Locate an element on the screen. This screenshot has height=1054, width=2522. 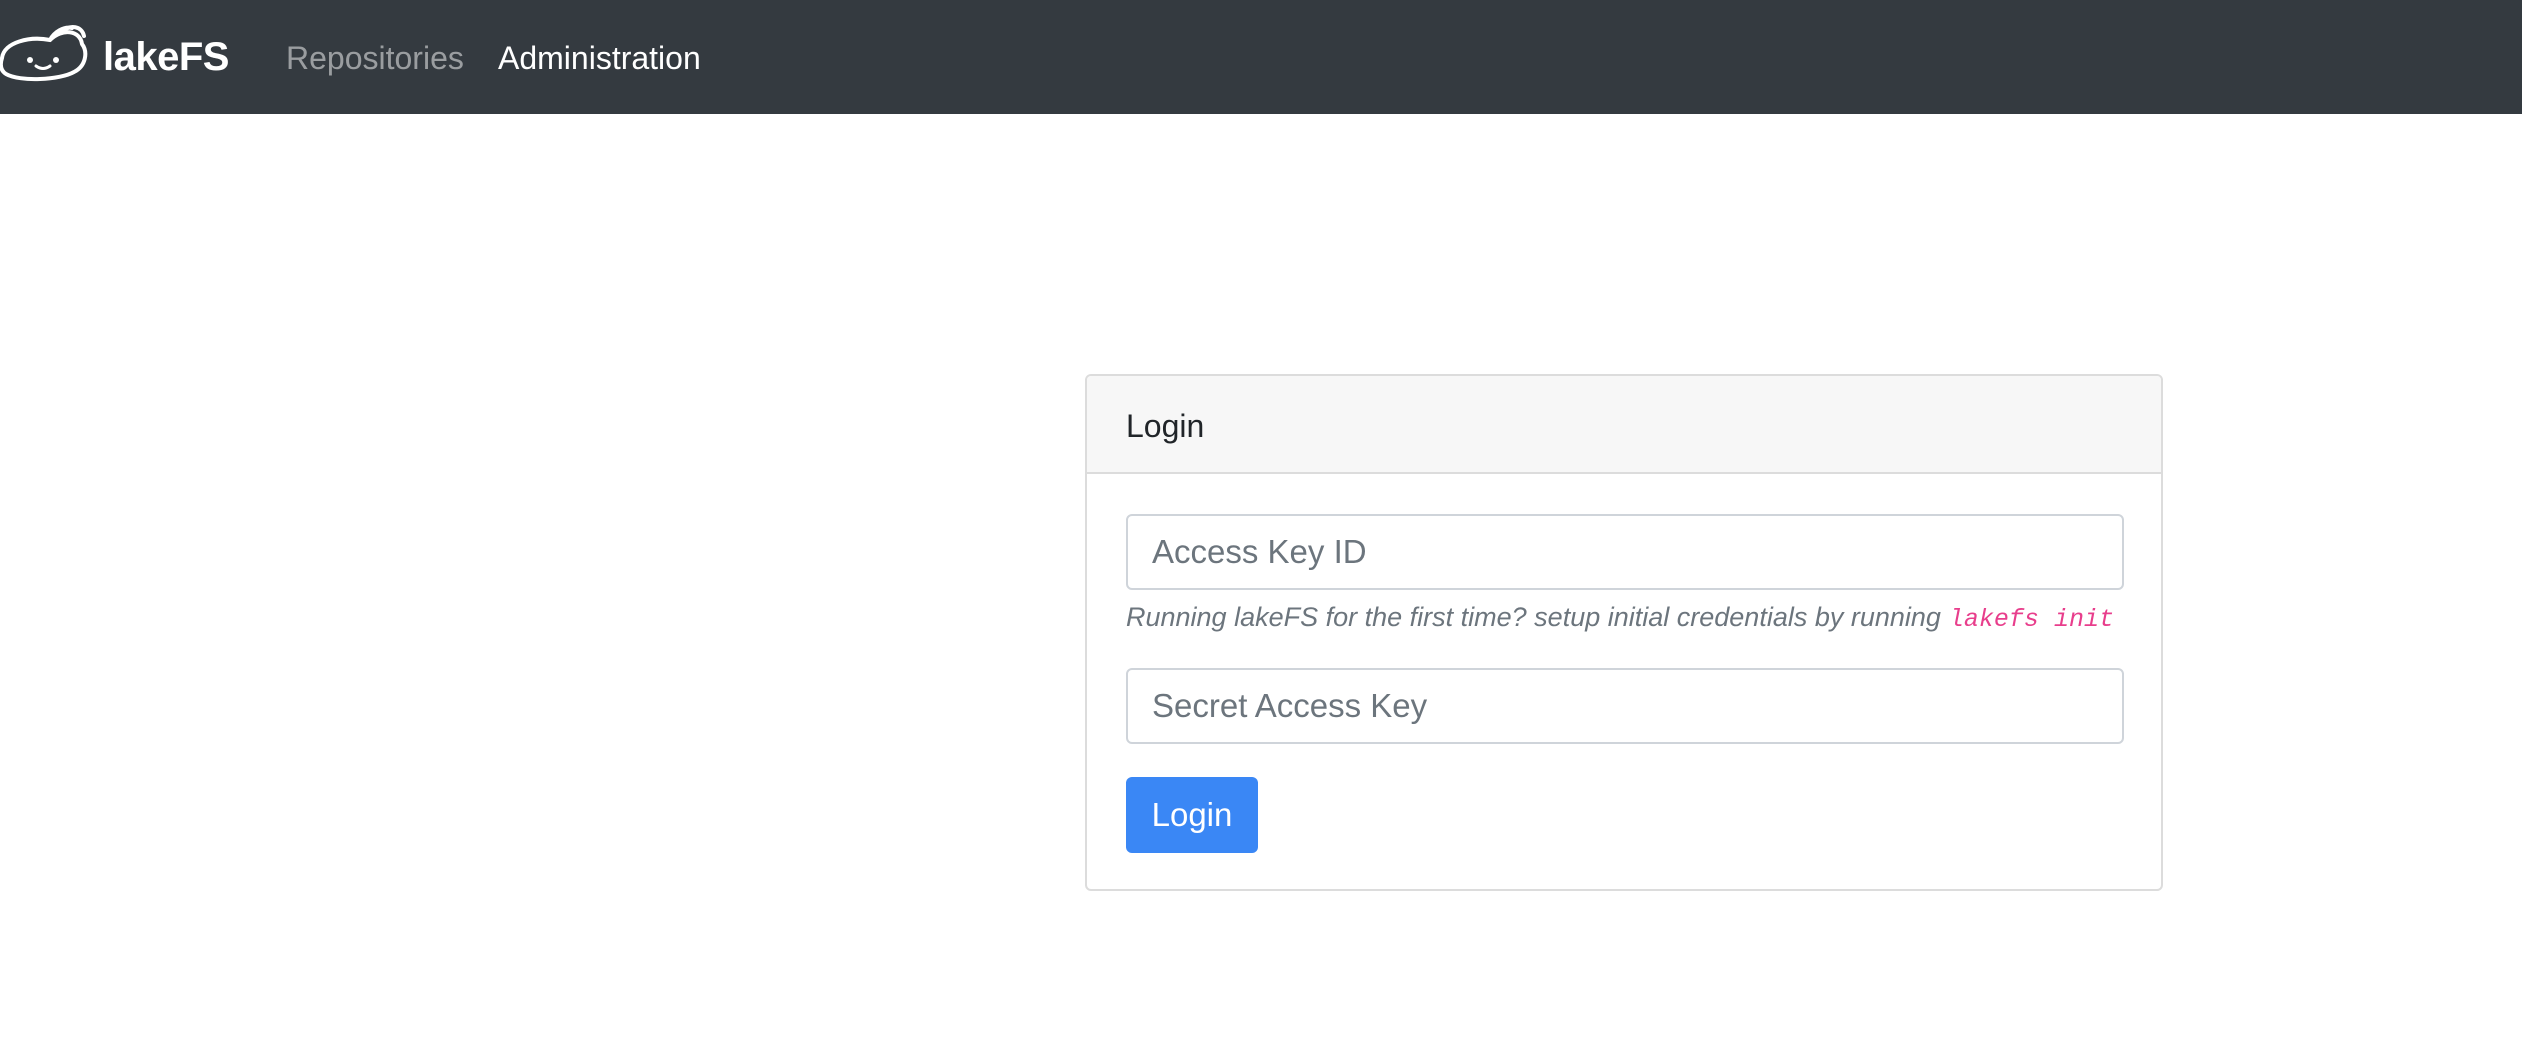
login-card-title: Login is located at coordinates (1165, 426).